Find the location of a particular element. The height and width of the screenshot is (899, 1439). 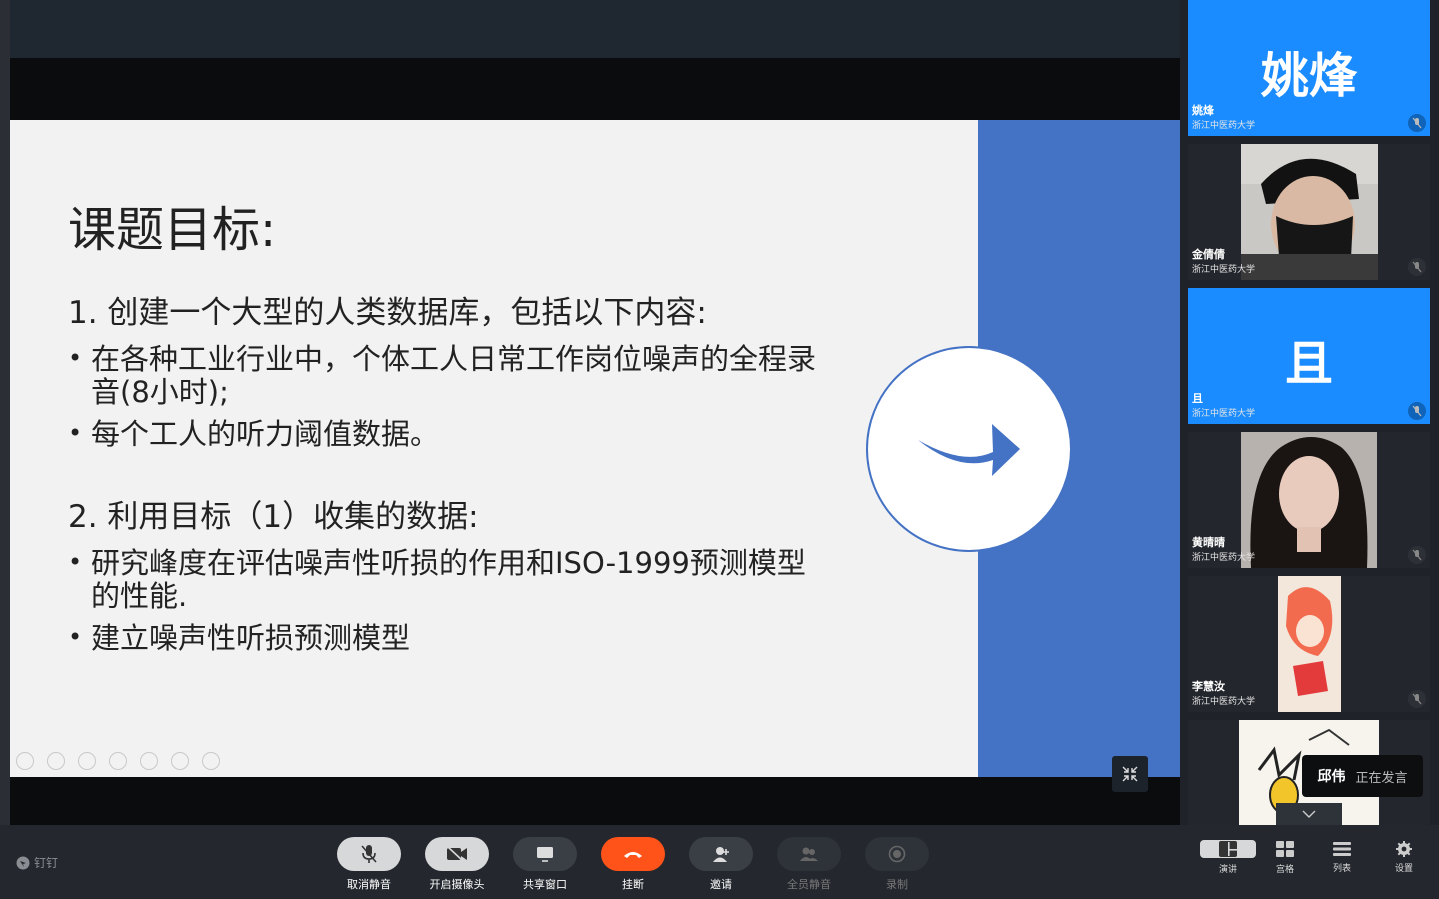

view-label: 演讲 is located at coordinates (1227, 870).